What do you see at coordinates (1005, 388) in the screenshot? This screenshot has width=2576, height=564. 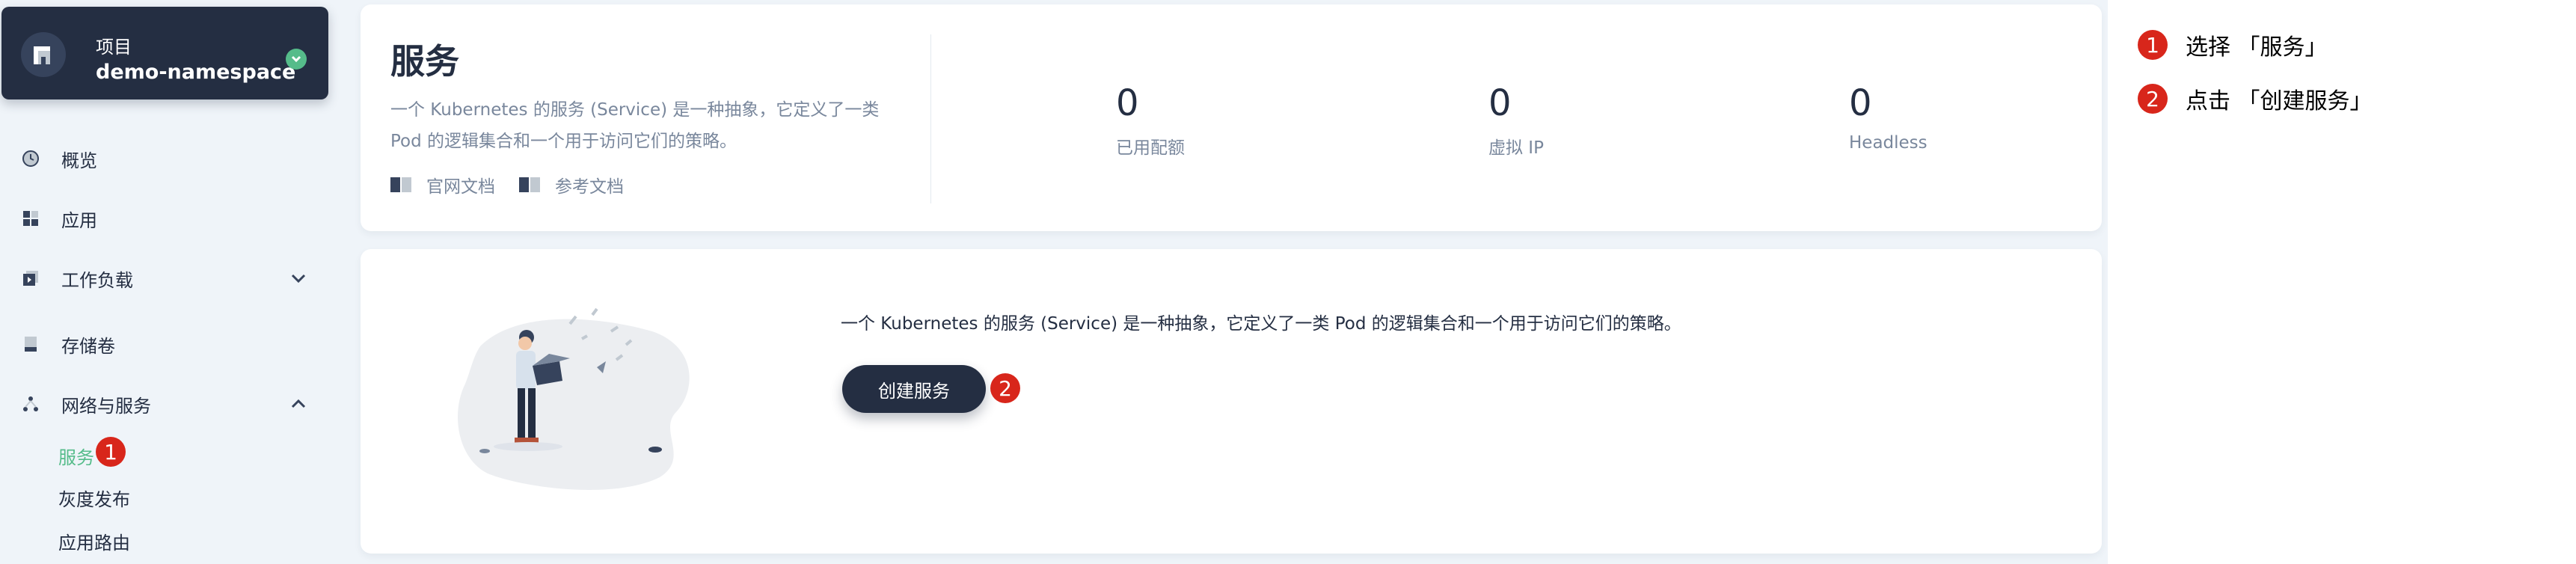 I see `step-marker-2: 2` at bounding box center [1005, 388].